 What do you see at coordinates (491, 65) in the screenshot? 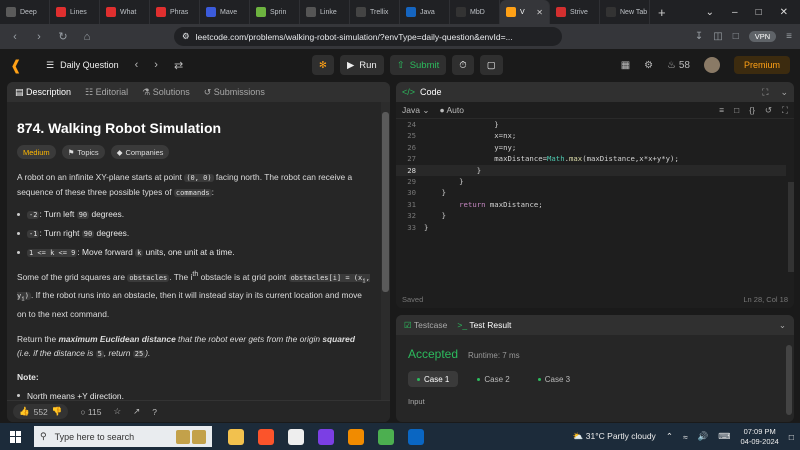
I see `notes-button: ▢` at bounding box center [491, 65].